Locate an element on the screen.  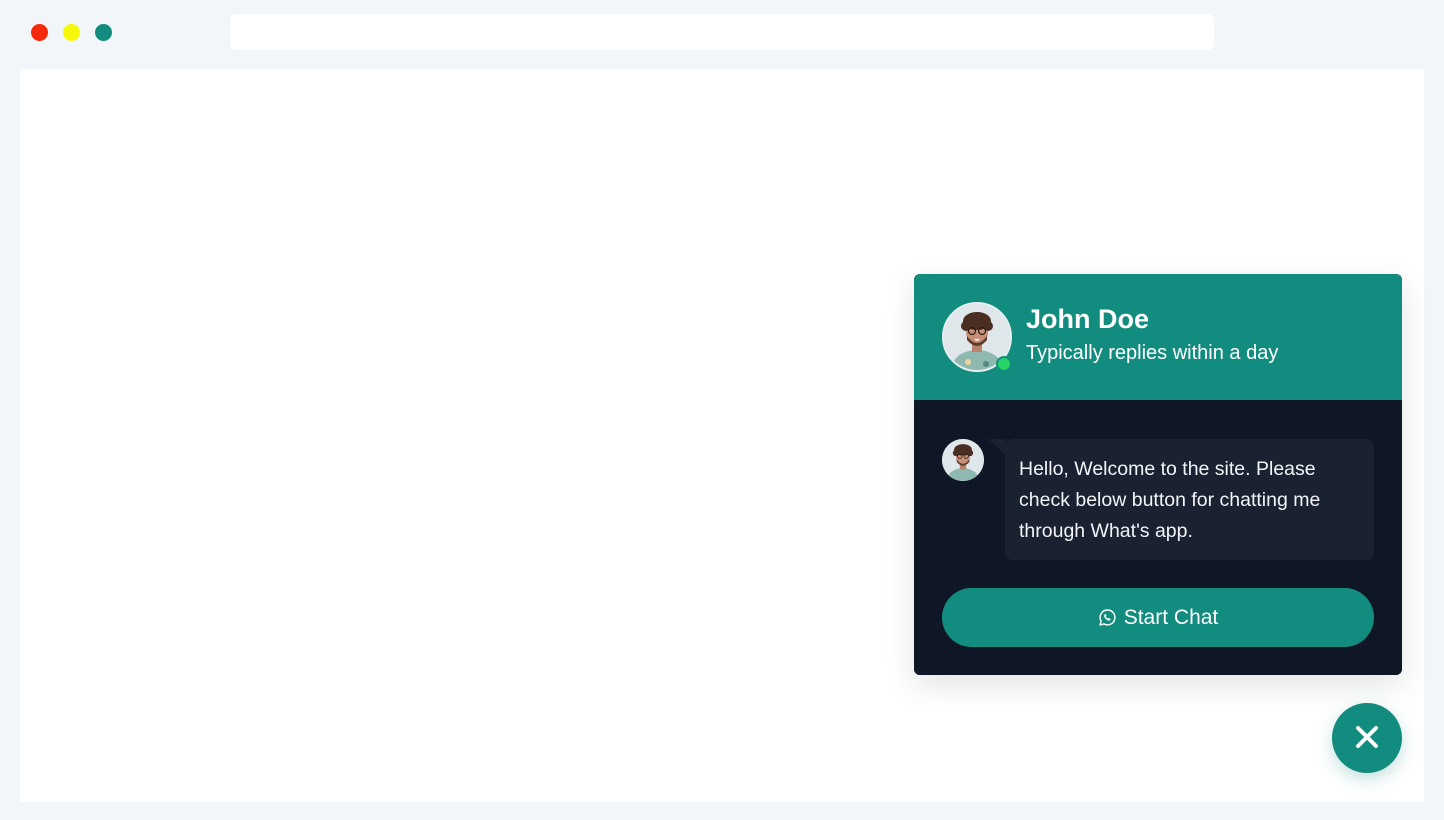
online-status-dot is located at coordinates (1004, 364).